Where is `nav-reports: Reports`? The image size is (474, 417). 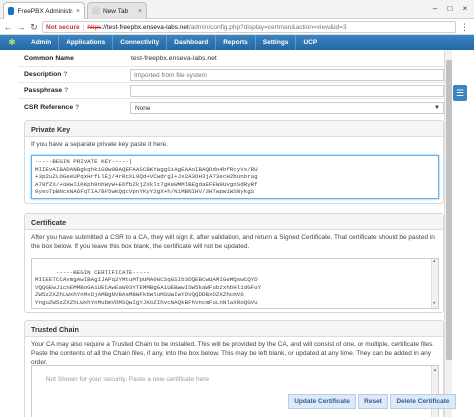 nav-reports: Reports is located at coordinates (236, 42).